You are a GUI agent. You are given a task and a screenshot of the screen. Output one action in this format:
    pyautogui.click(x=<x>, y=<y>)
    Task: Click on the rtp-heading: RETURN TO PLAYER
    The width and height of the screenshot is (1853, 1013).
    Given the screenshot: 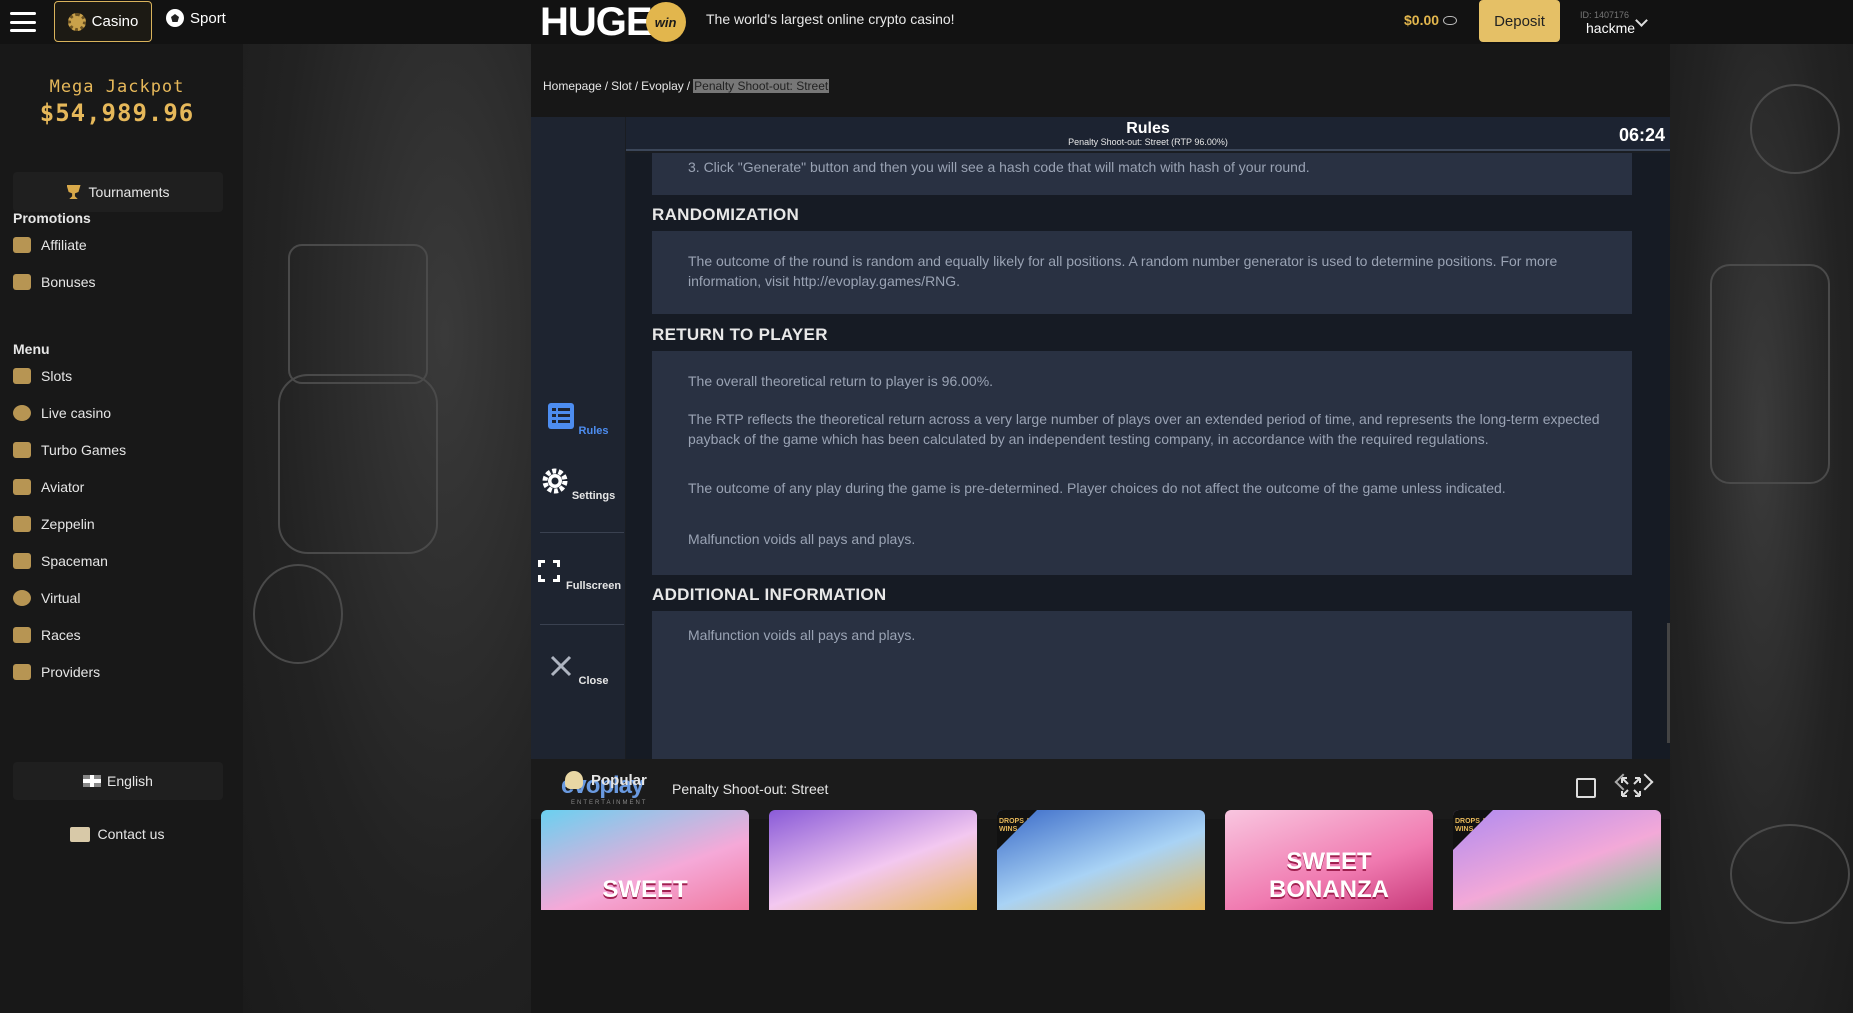 What is the action you would take?
    pyautogui.click(x=740, y=334)
    